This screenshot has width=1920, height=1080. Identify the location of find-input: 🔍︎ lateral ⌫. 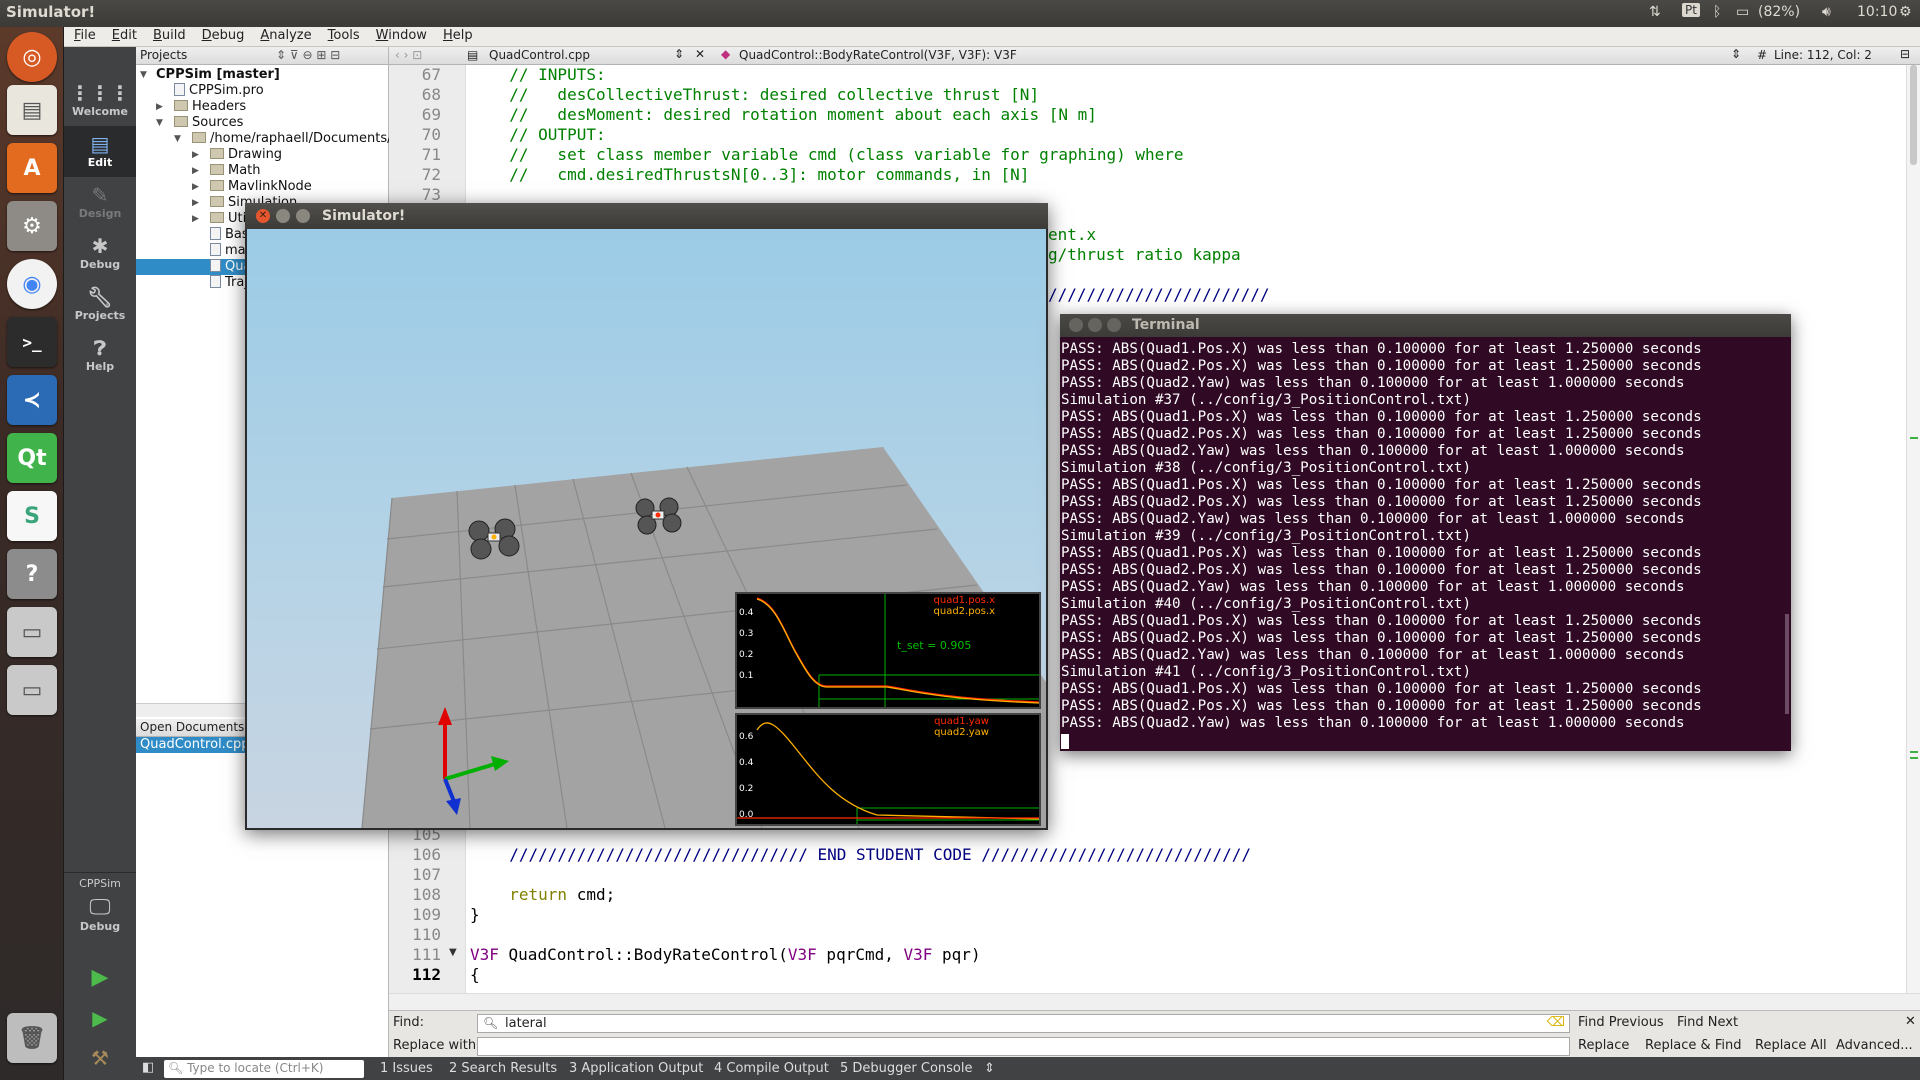
(1023, 1023).